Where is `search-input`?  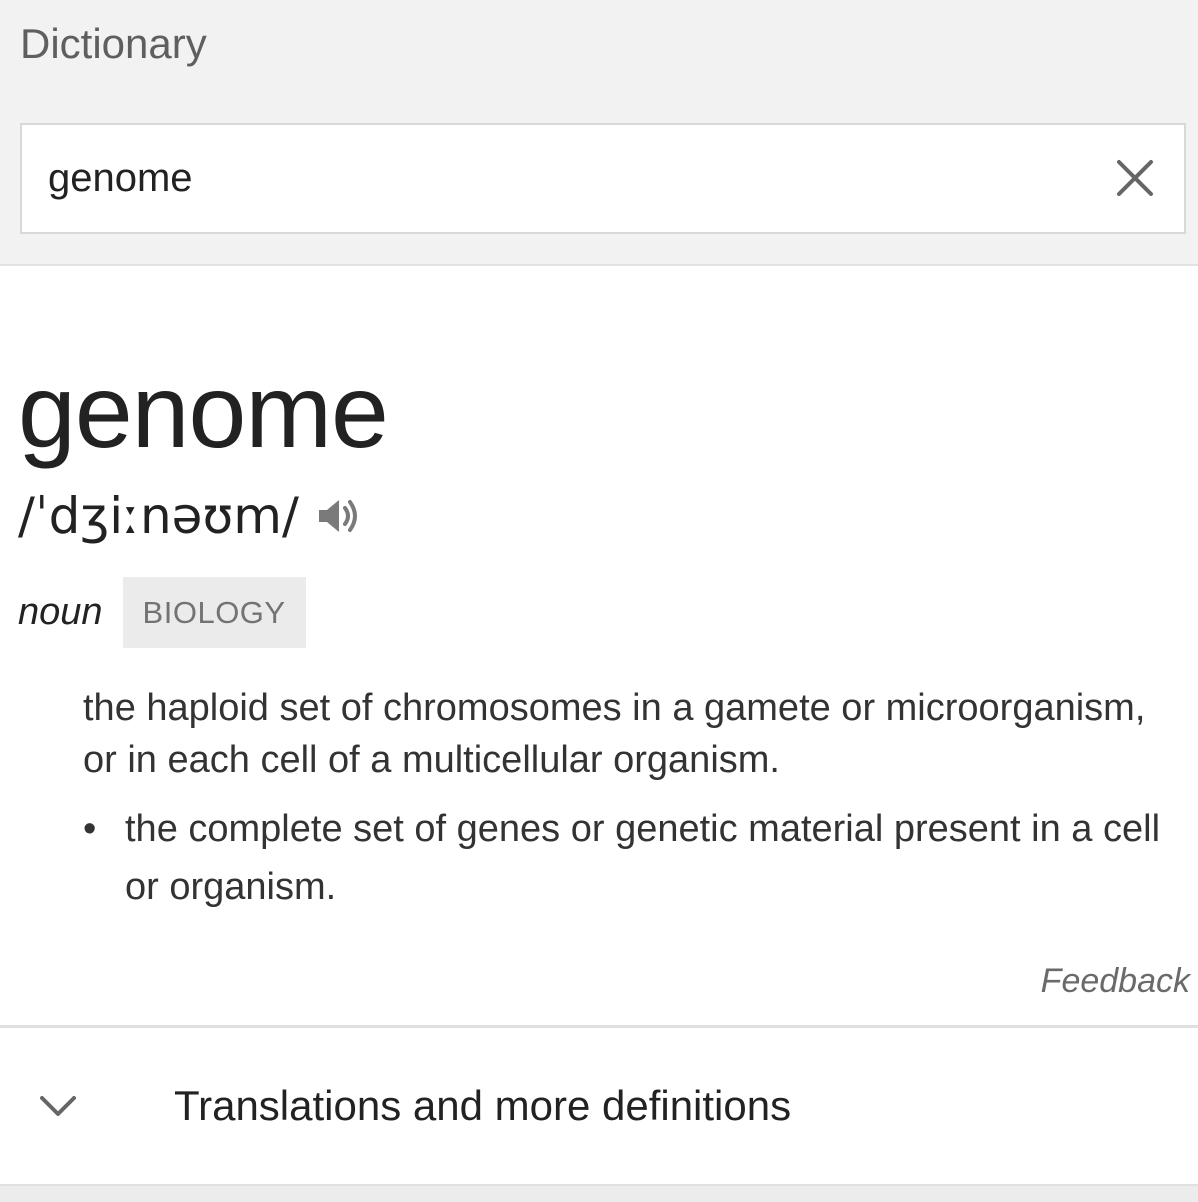 search-input is located at coordinates (548, 178).